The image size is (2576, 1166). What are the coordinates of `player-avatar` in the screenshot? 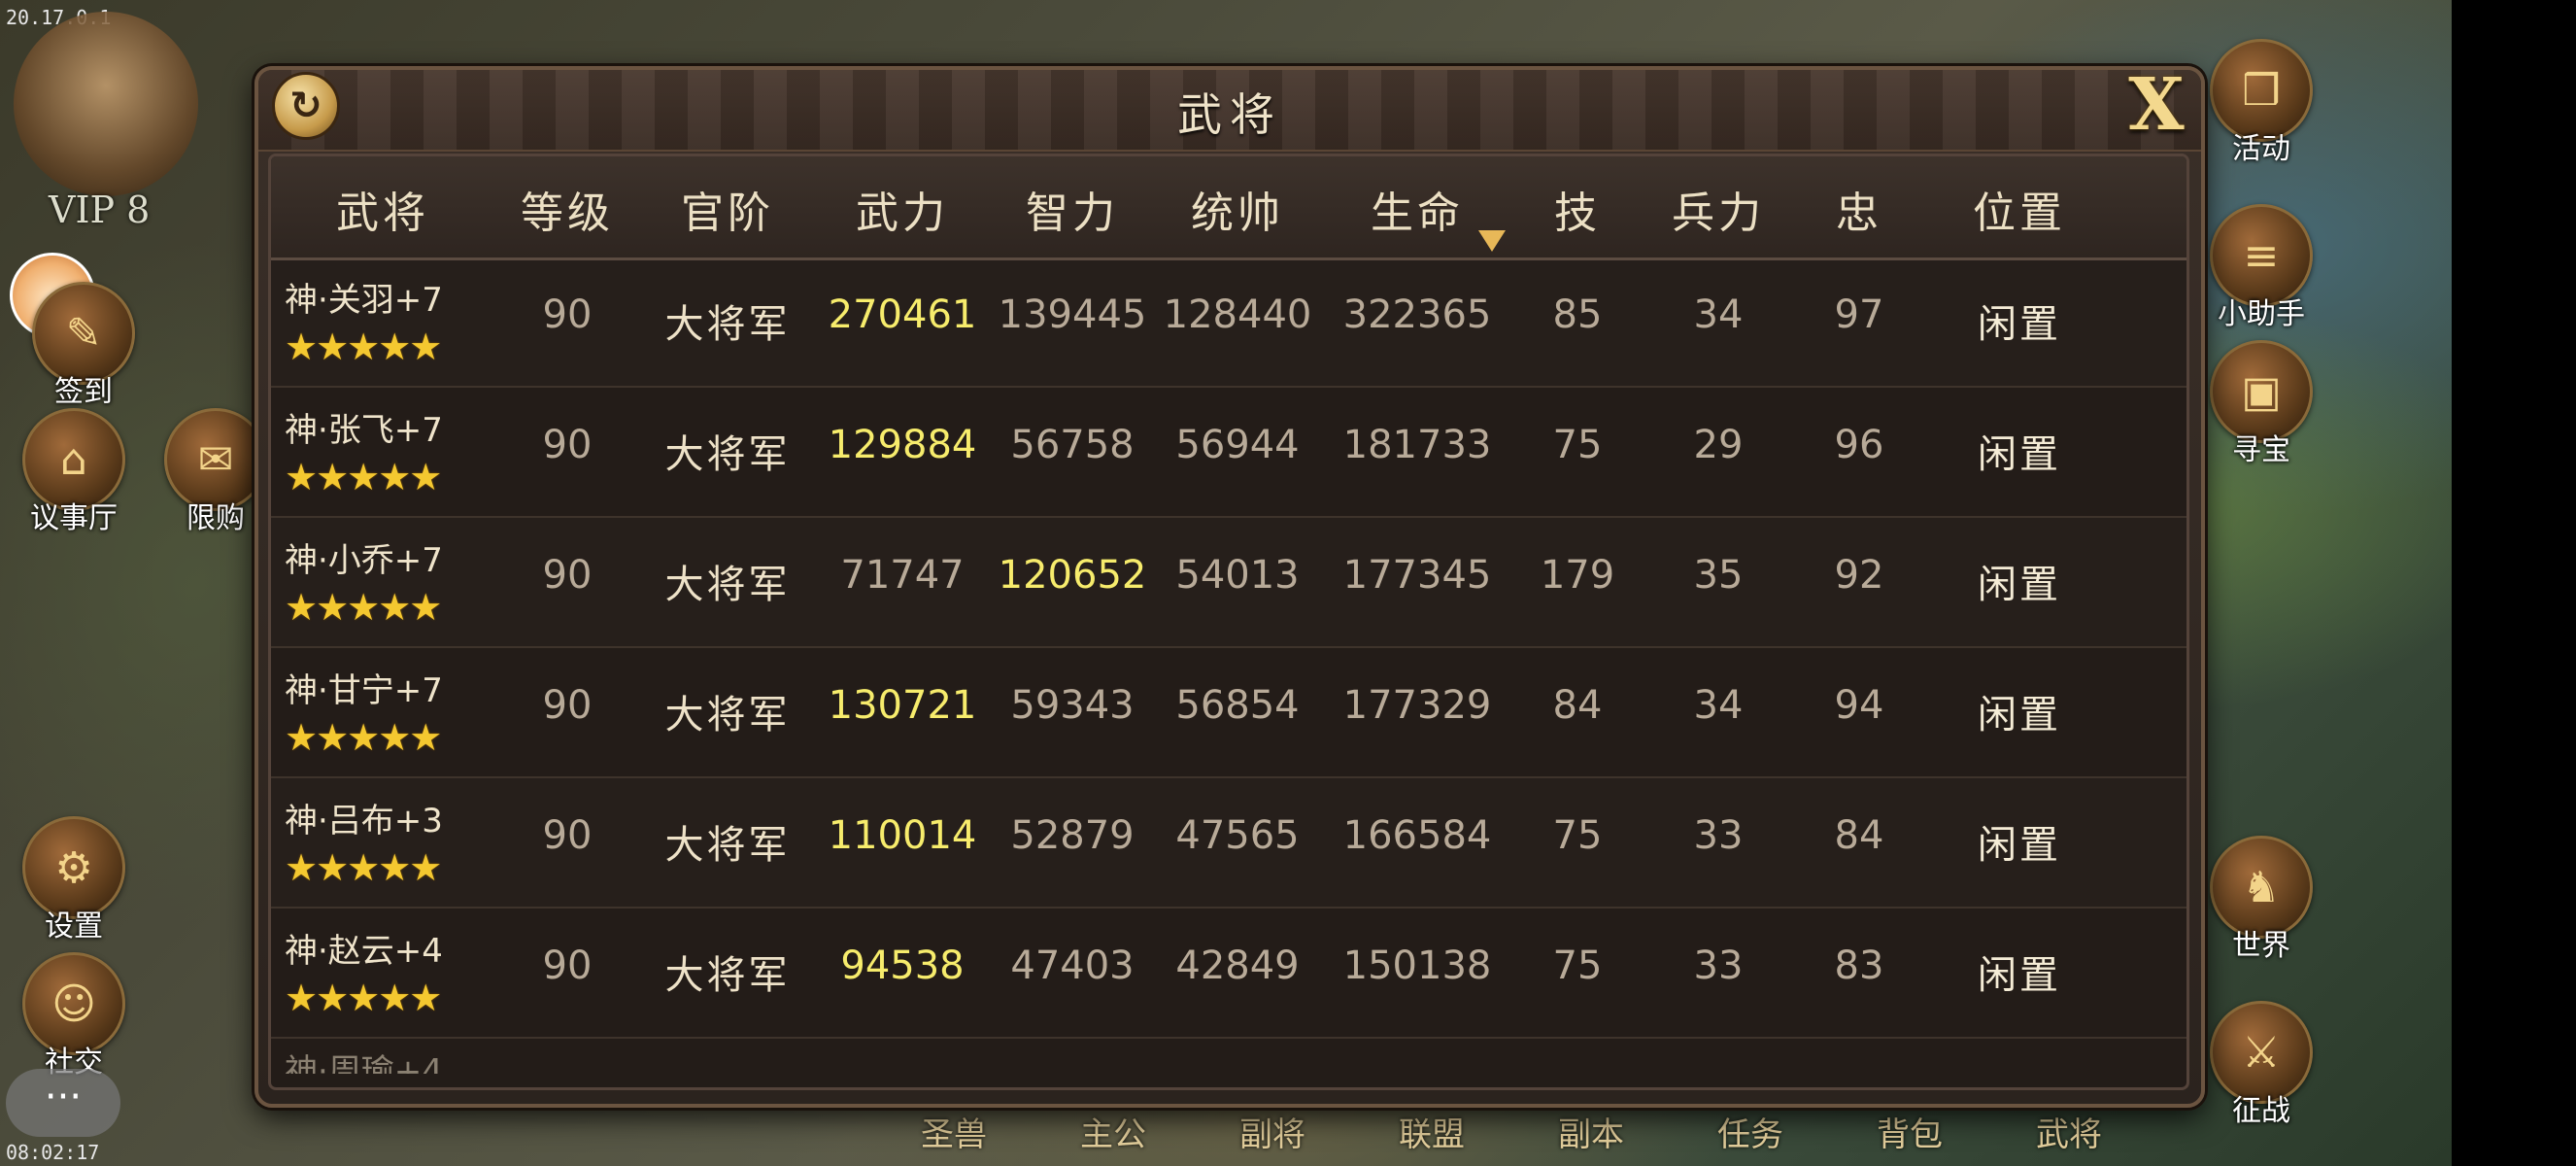 It's located at (106, 104).